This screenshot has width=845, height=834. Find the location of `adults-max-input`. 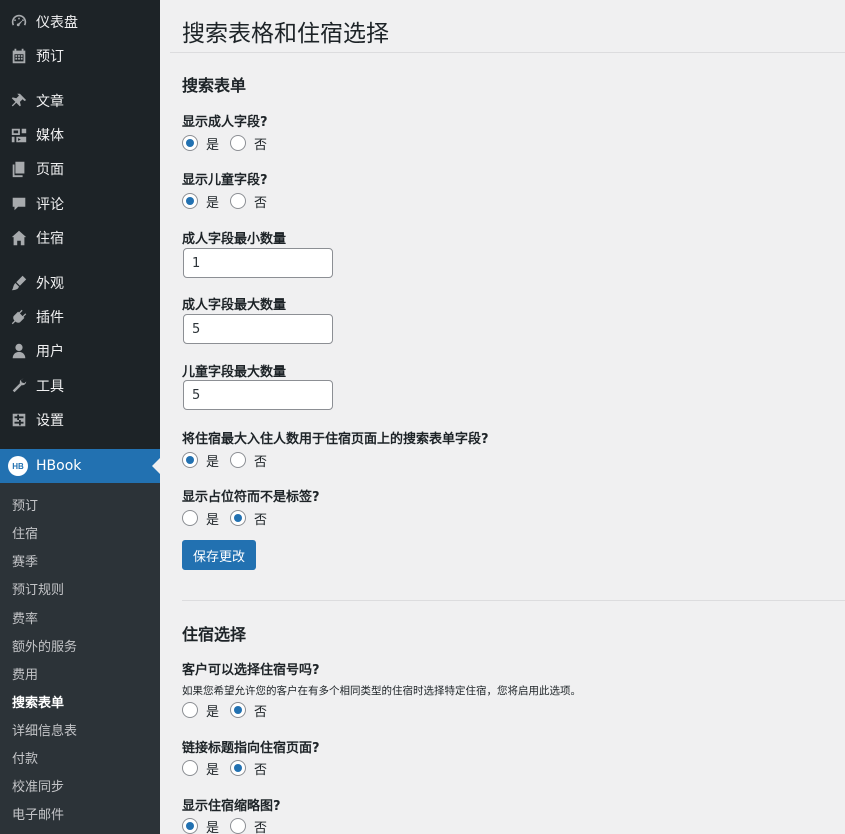

adults-max-input is located at coordinates (258, 329).